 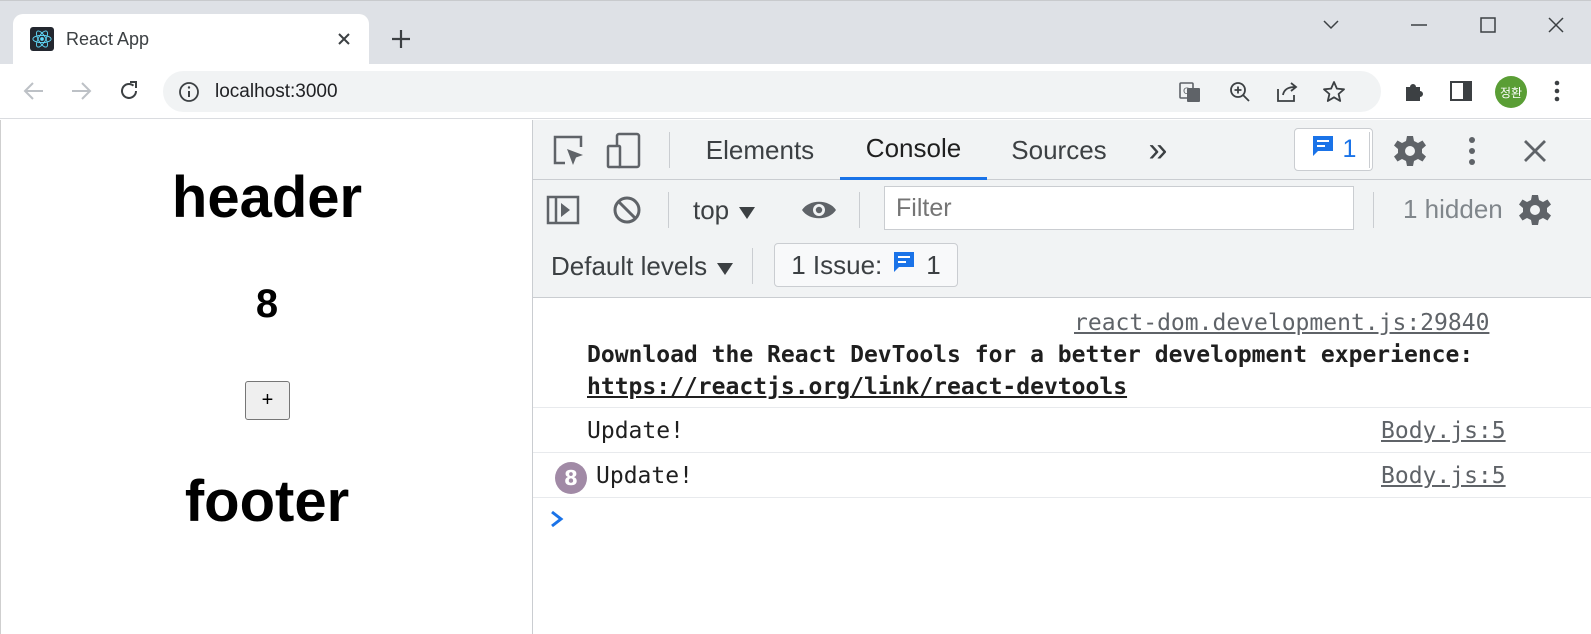 I want to click on maximize-icon, so click(x=1488, y=25).